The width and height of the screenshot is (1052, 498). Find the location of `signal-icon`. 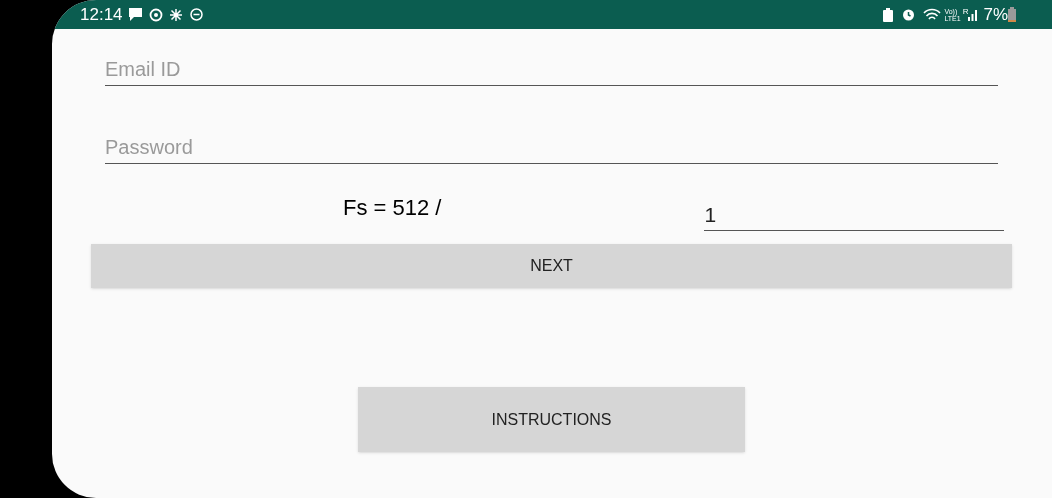

signal-icon is located at coordinates (973, 14).